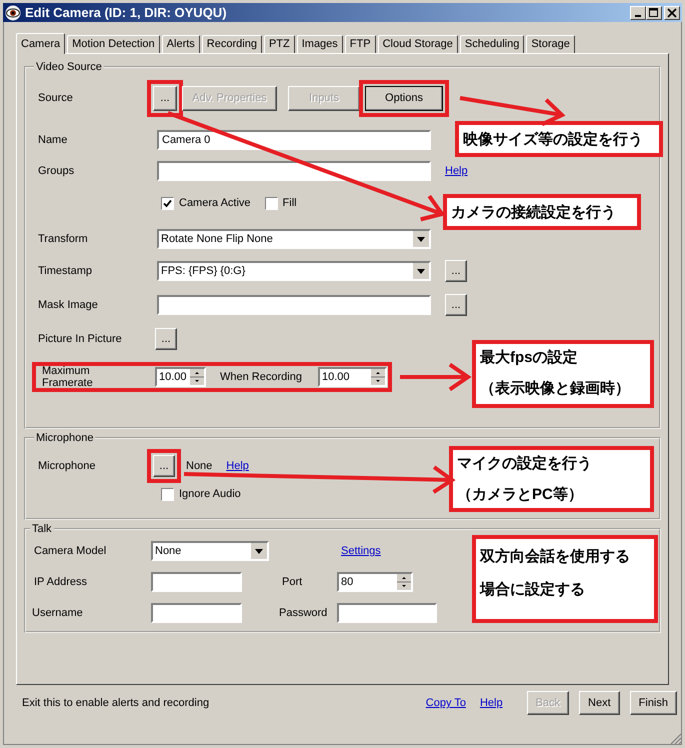  I want to click on footer-link: Copy To, so click(446, 703).